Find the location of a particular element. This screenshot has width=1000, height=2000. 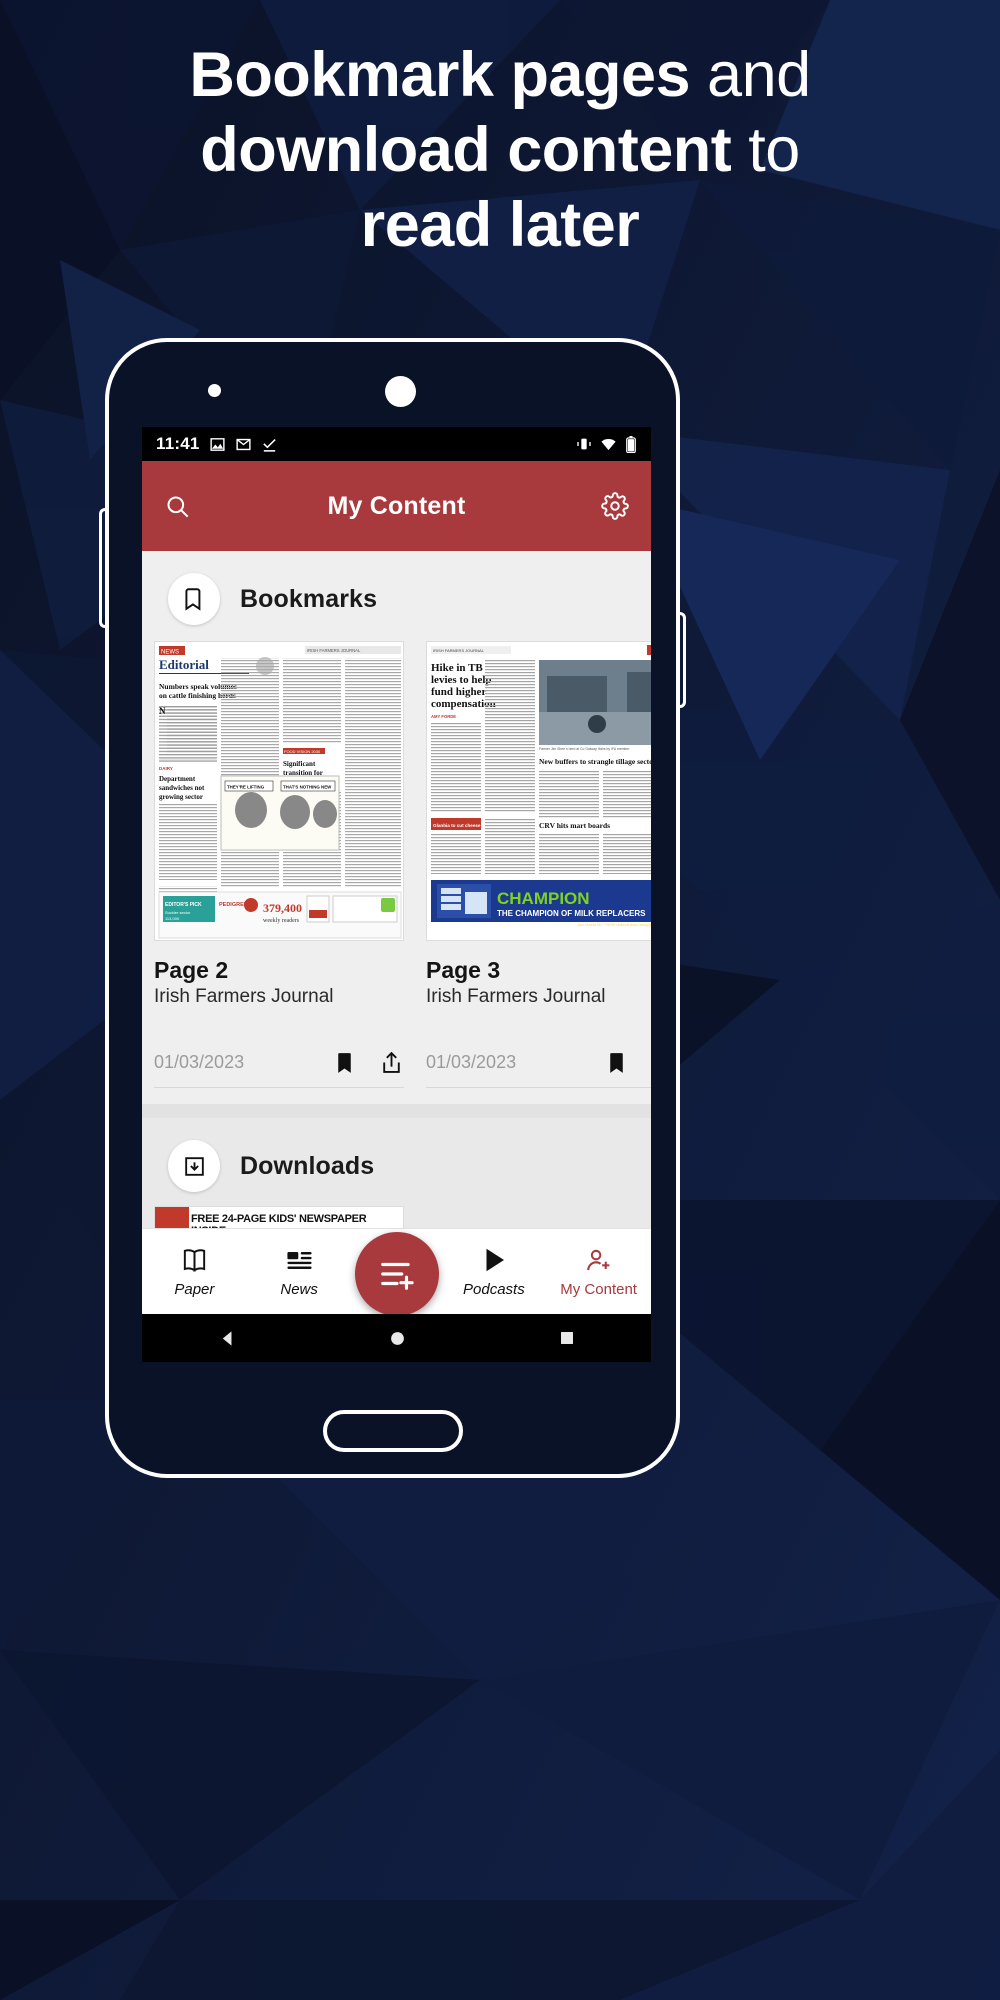

status-clock: 11:41 is located at coordinates (178, 443).